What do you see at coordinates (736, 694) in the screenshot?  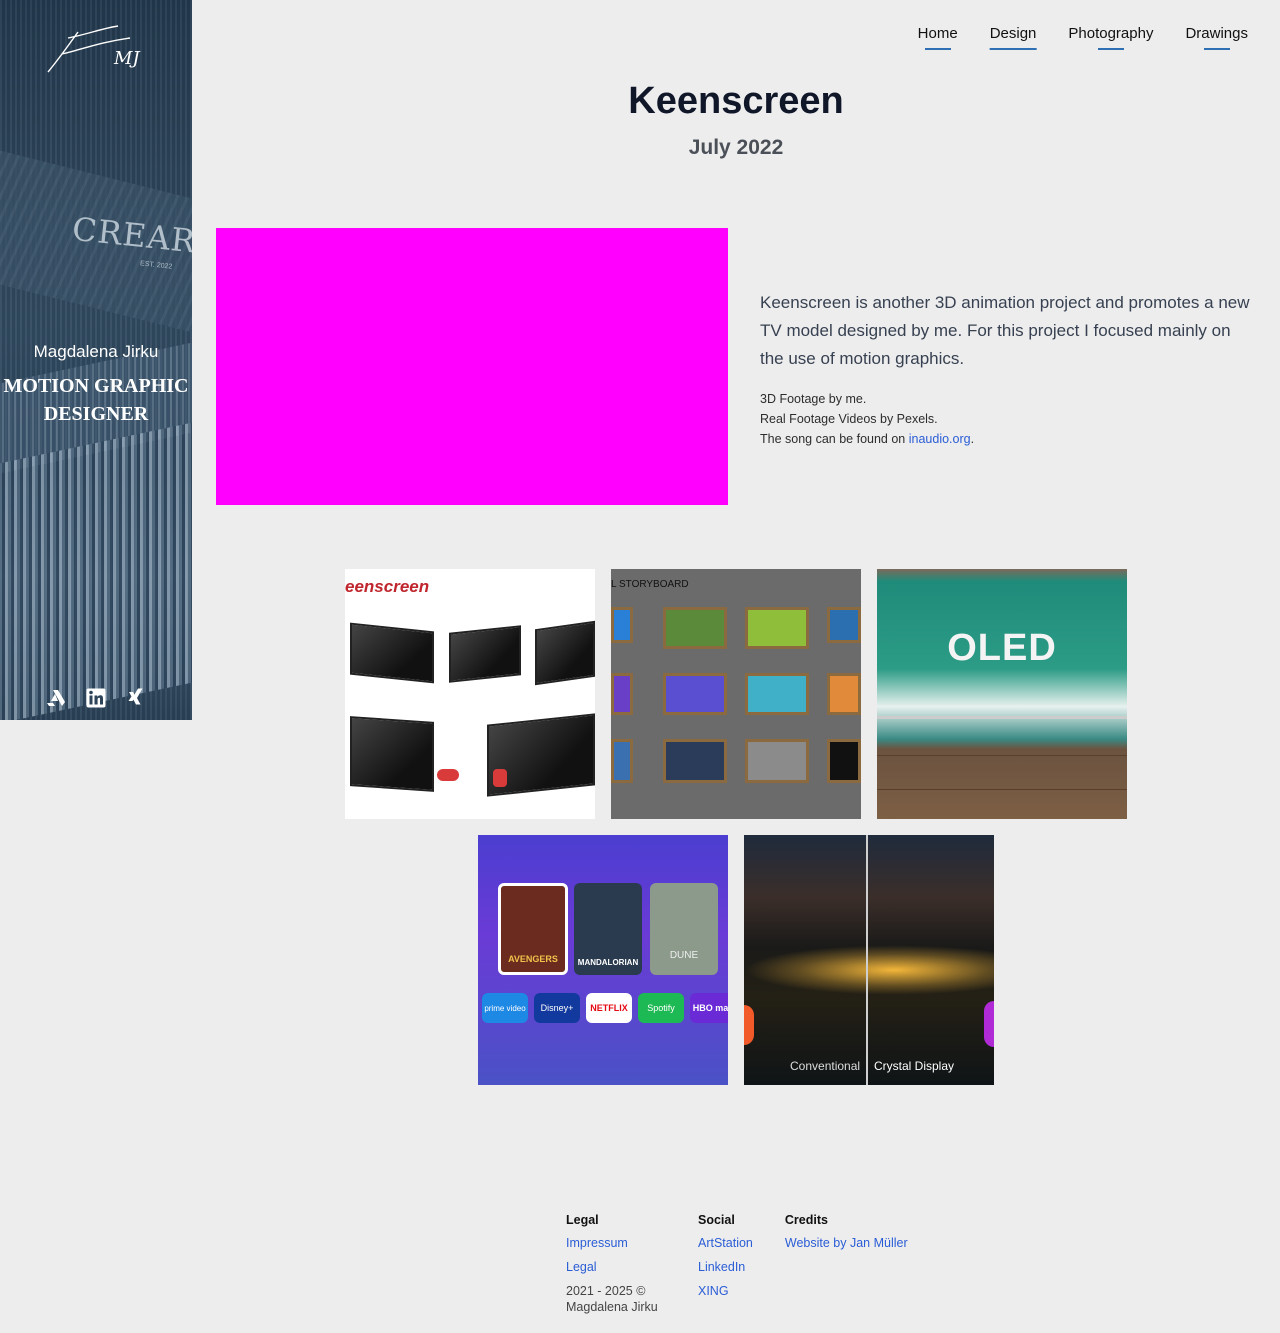 I see `gallery-image-storyboard: L STORYBOARD` at bounding box center [736, 694].